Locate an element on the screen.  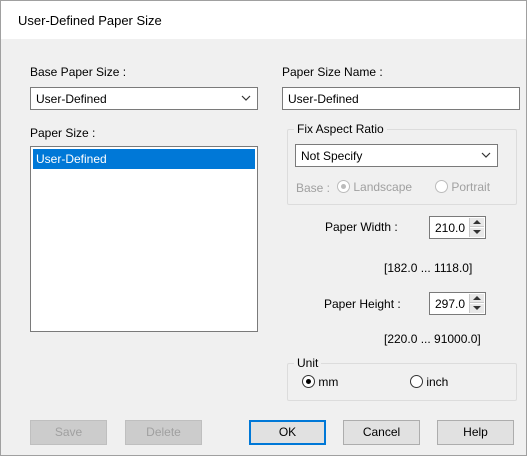
dialog-title: User-Defined Paper Size is located at coordinates (90, 20).